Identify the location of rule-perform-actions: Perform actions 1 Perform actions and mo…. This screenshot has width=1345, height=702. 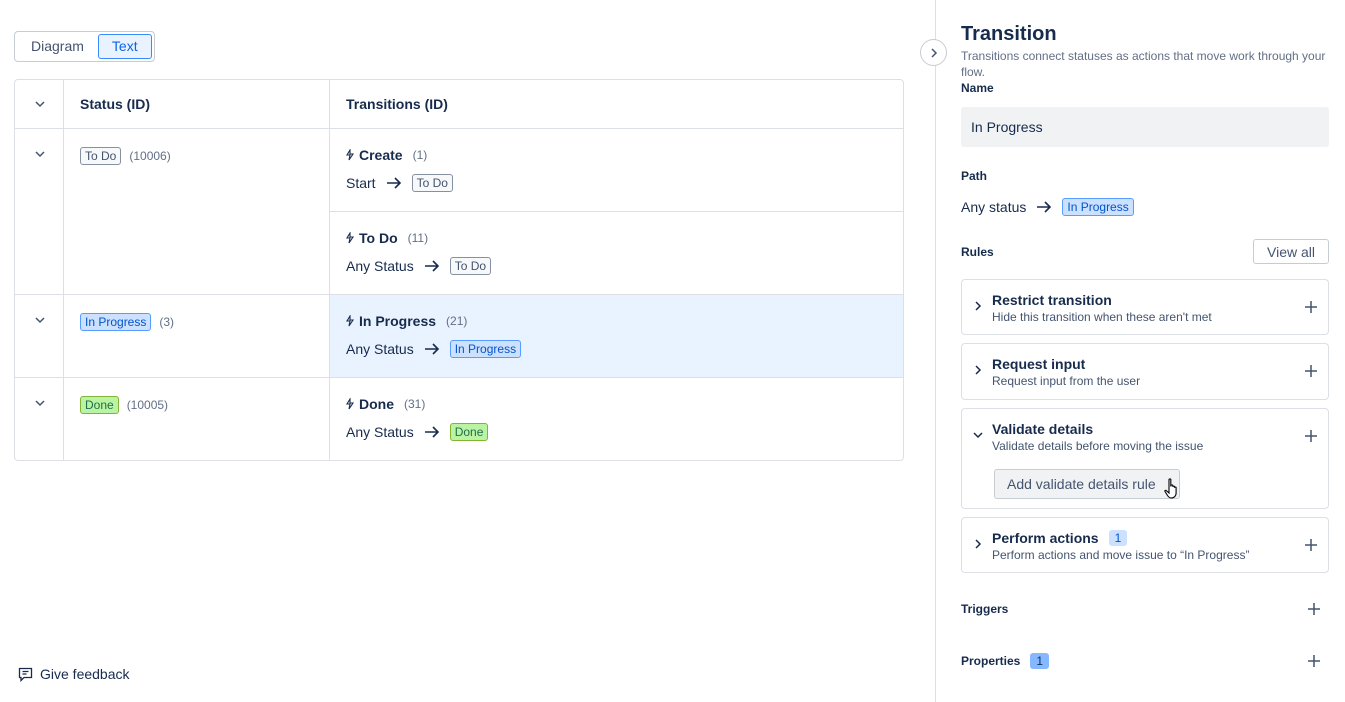
(1145, 545).